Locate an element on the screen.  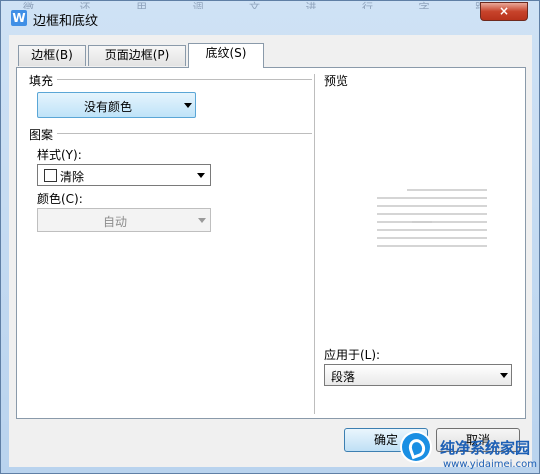
apply-to-select: 段落 is located at coordinates (418, 375).